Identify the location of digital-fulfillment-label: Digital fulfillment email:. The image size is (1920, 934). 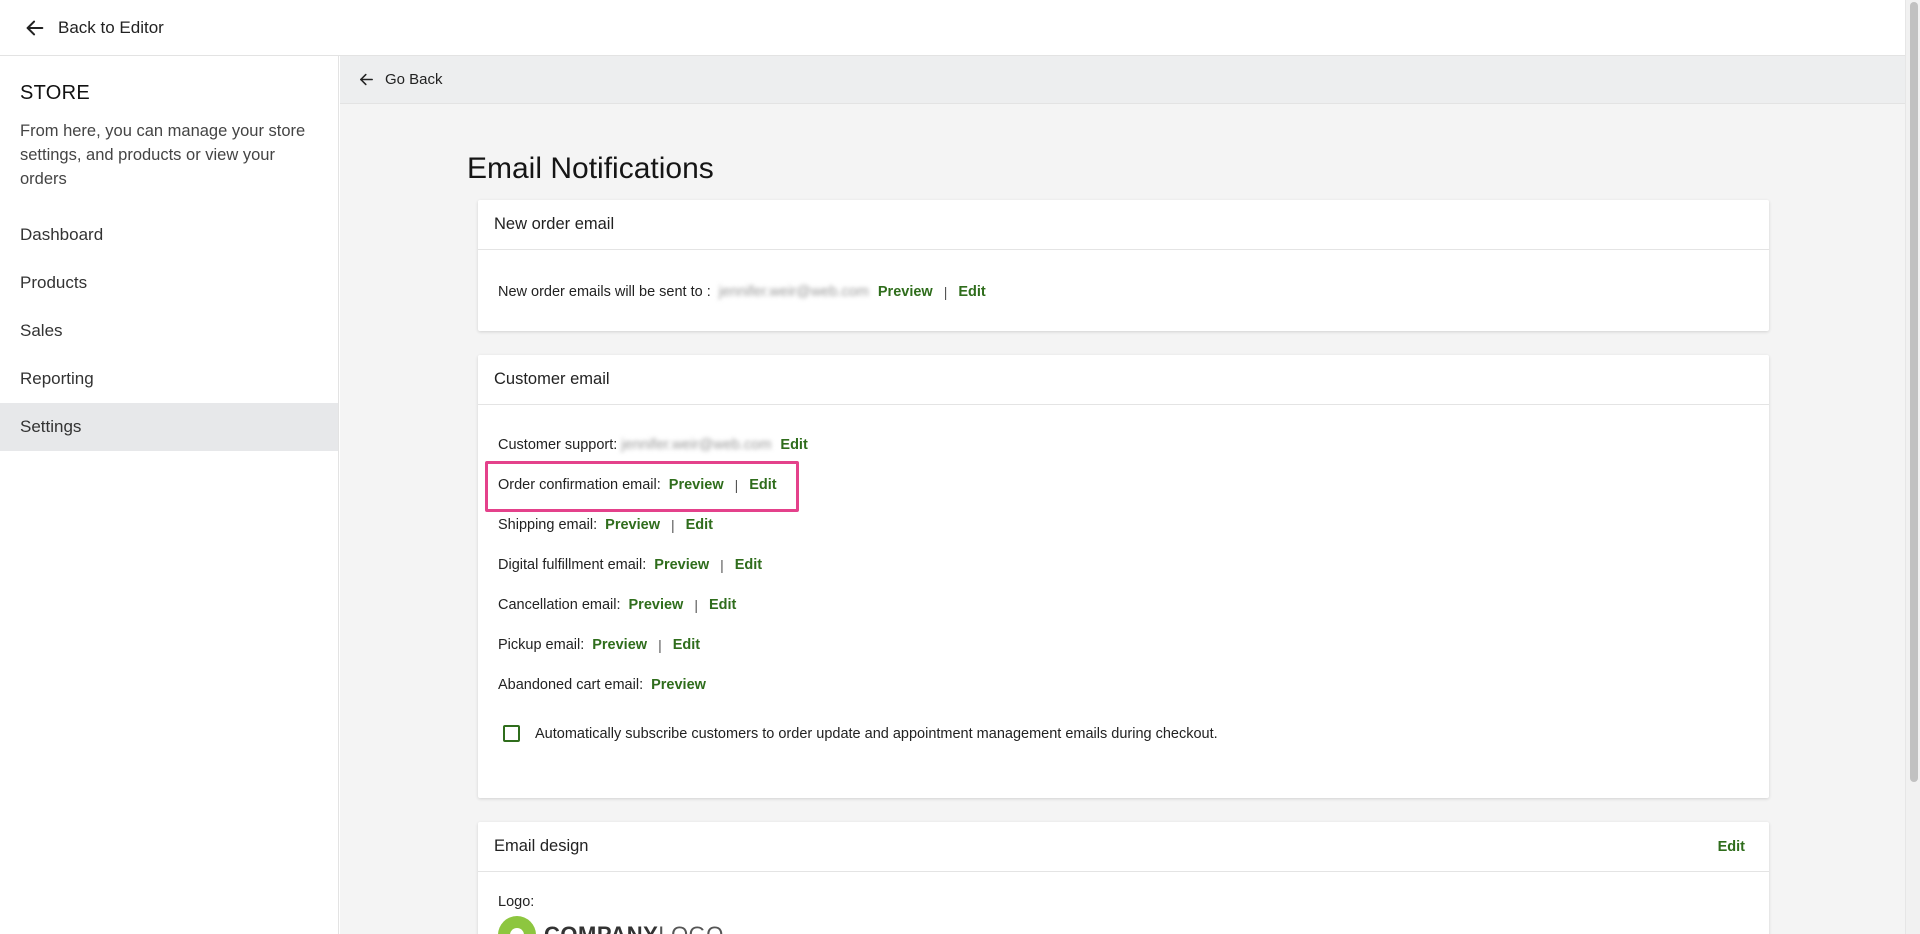
(572, 565).